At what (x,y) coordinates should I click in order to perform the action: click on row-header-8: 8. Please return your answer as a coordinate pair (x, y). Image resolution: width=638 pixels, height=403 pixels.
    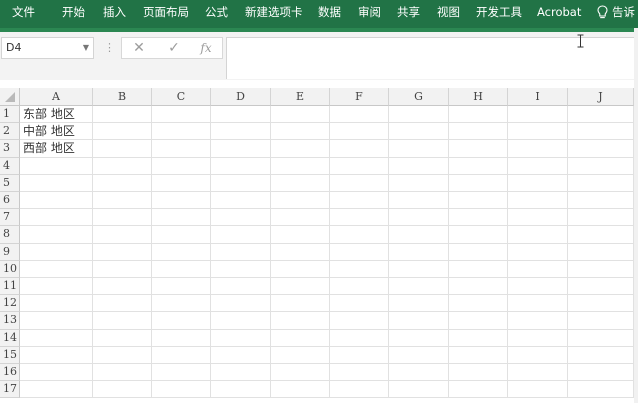
    Looking at the image, I should click on (10, 235).